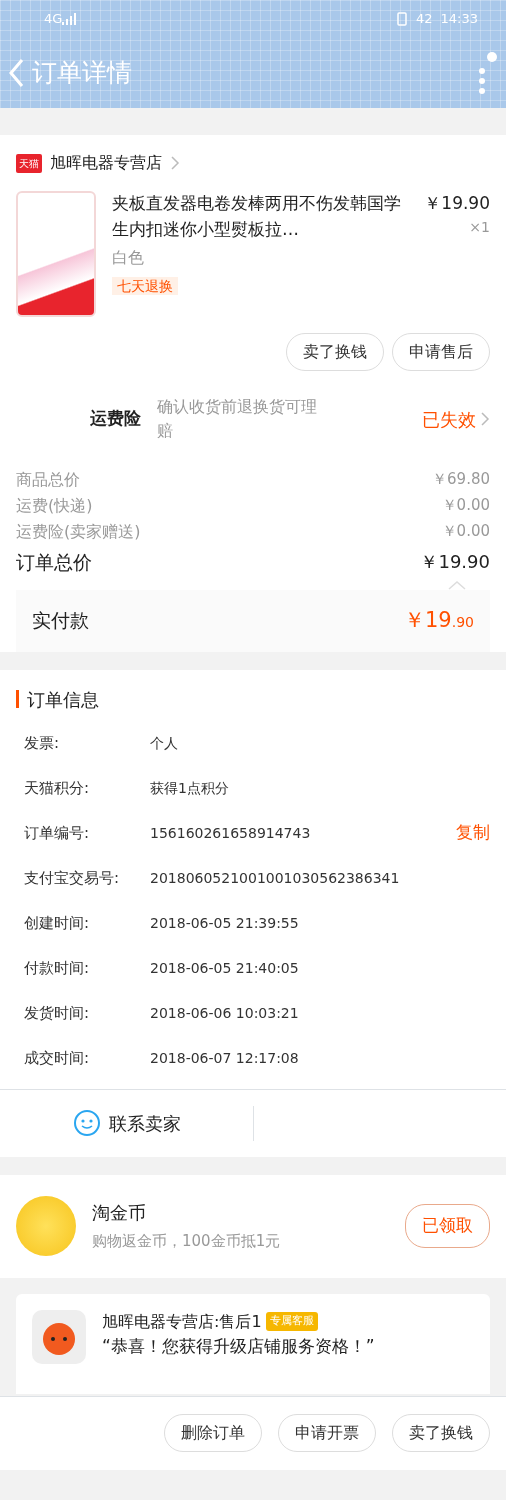 This screenshot has width=506, height=1500. I want to click on contact-seller-button: 联系卖家, so click(127, 1123).